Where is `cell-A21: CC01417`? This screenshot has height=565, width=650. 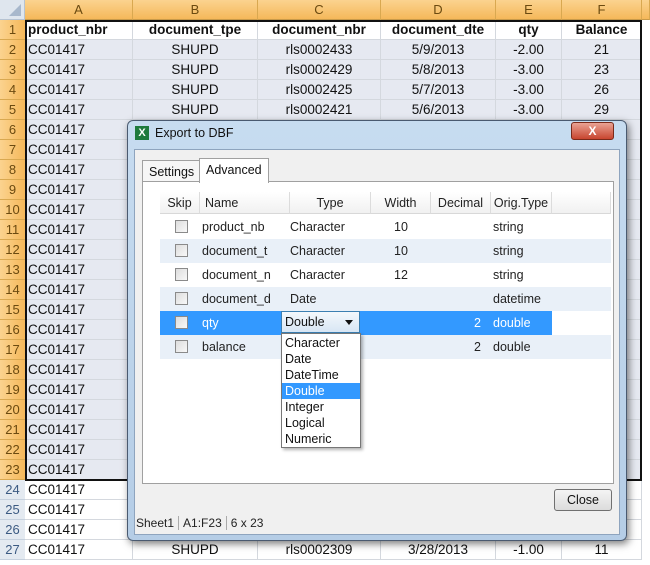
cell-A21: CC01417 is located at coordinates (79, 430).